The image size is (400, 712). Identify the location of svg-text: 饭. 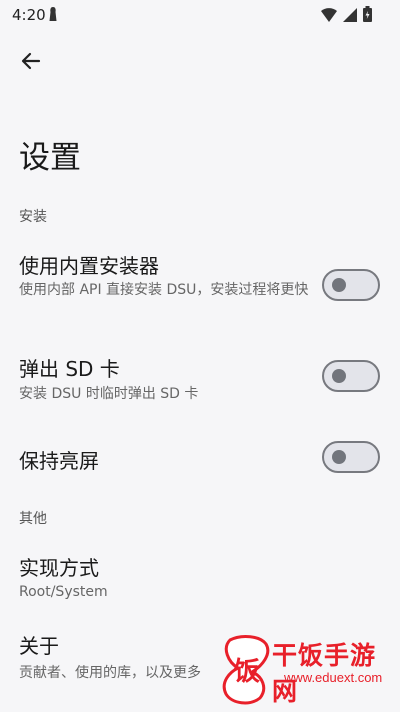
(247, 672).